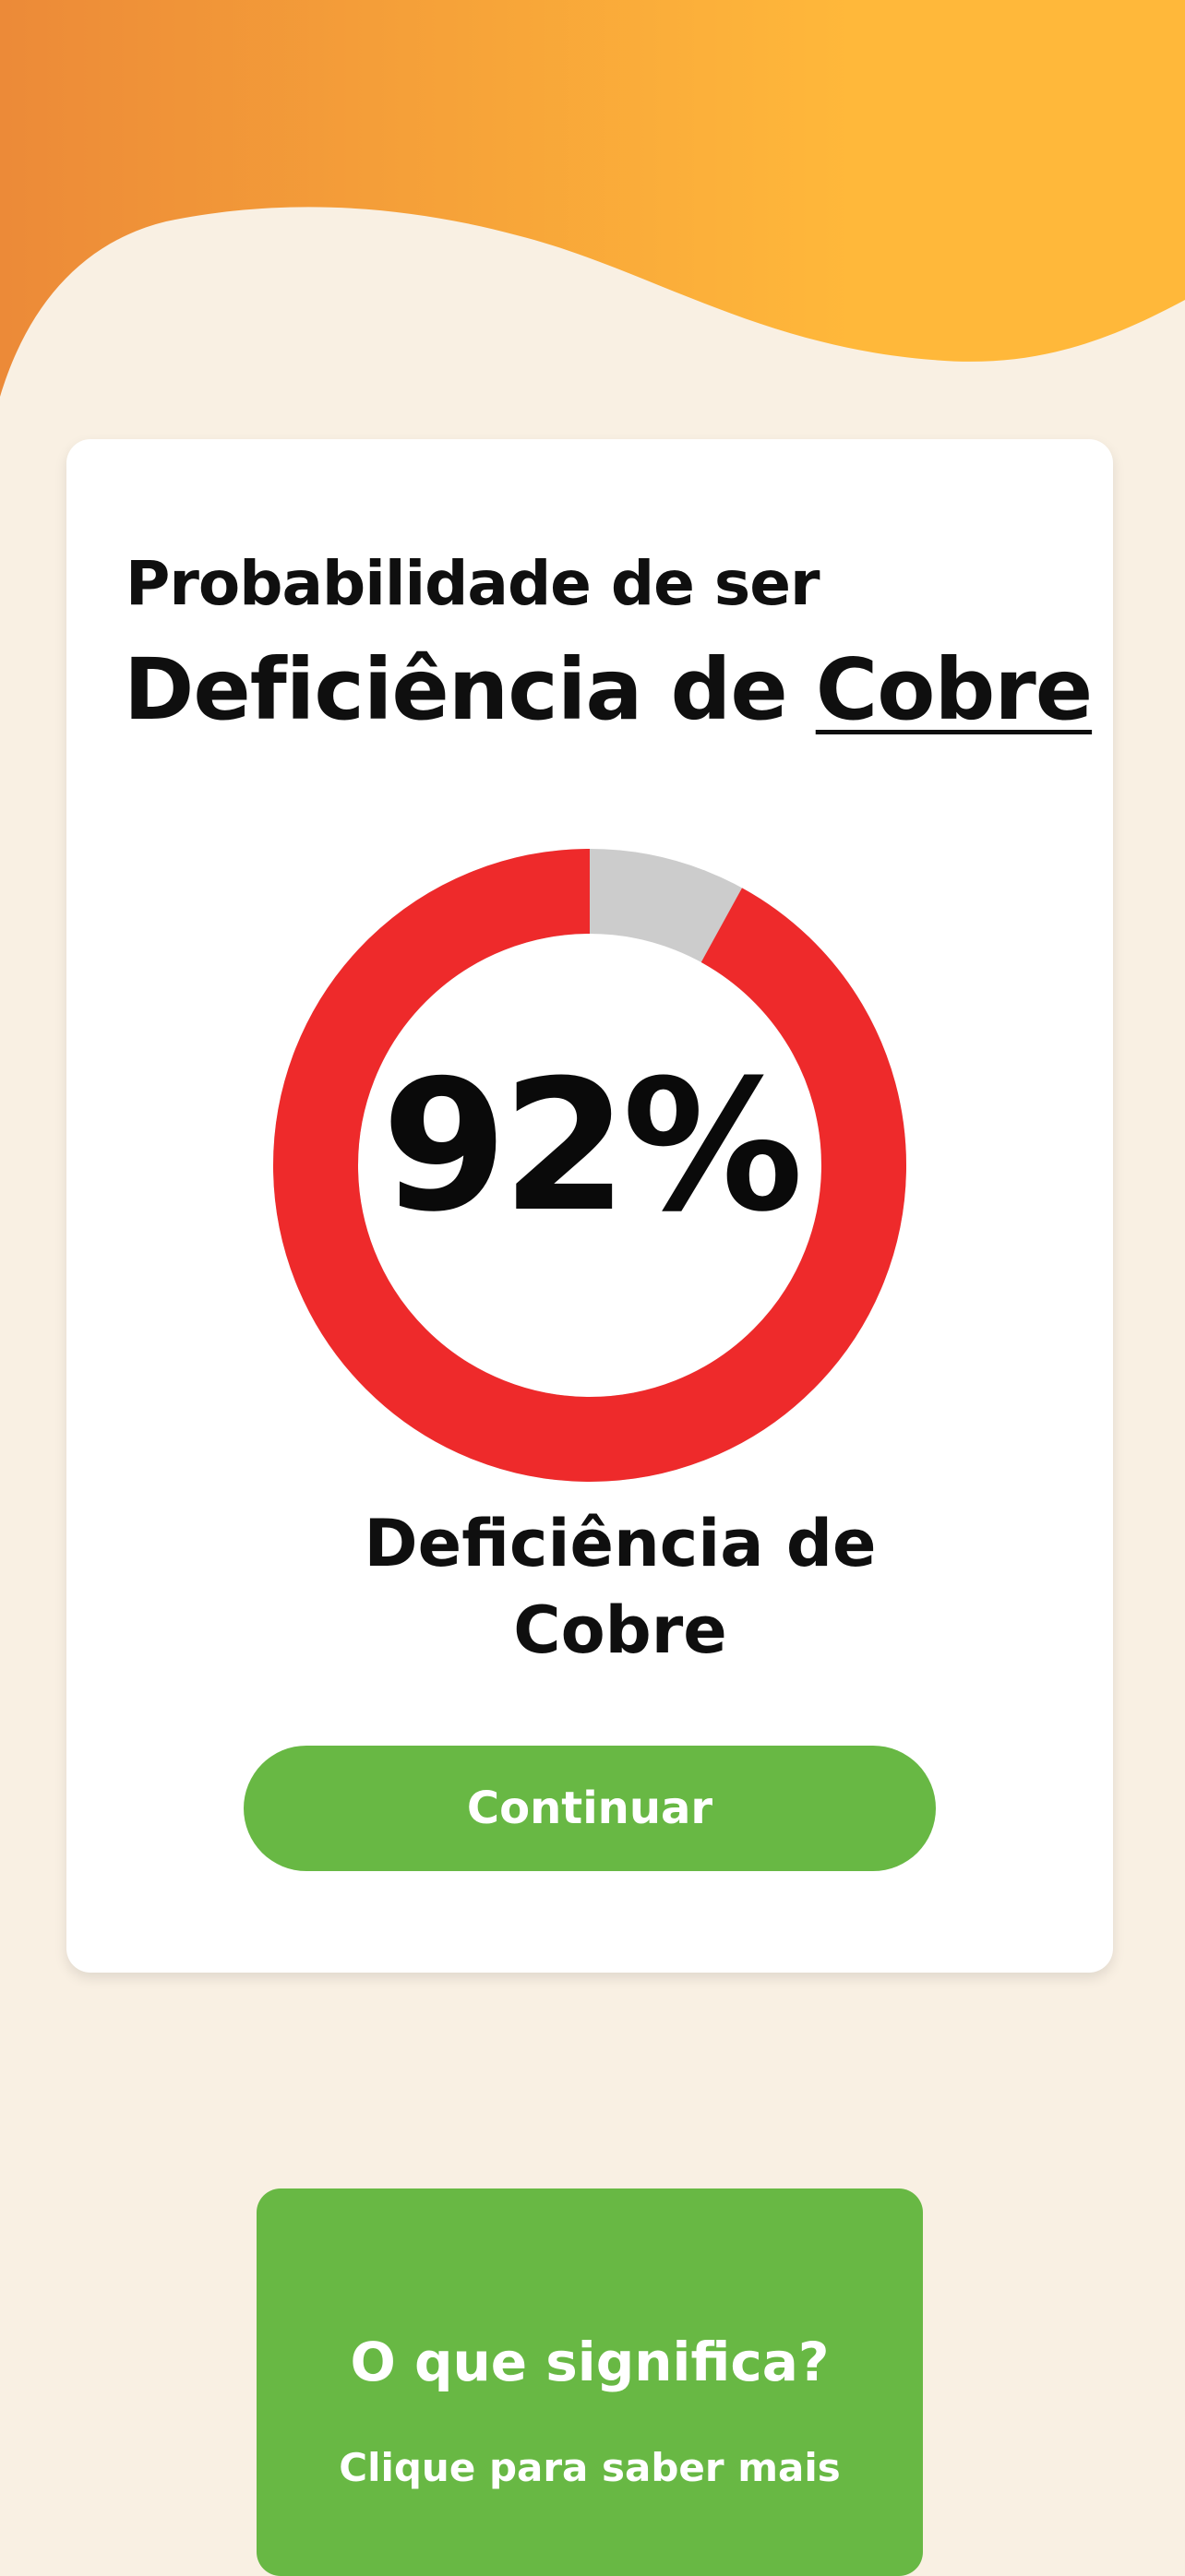 Image resolution: width=1185 pixels, height=2576 pixels. I want to click on card-title: Deficiência de Cobre, so click(608, 689).